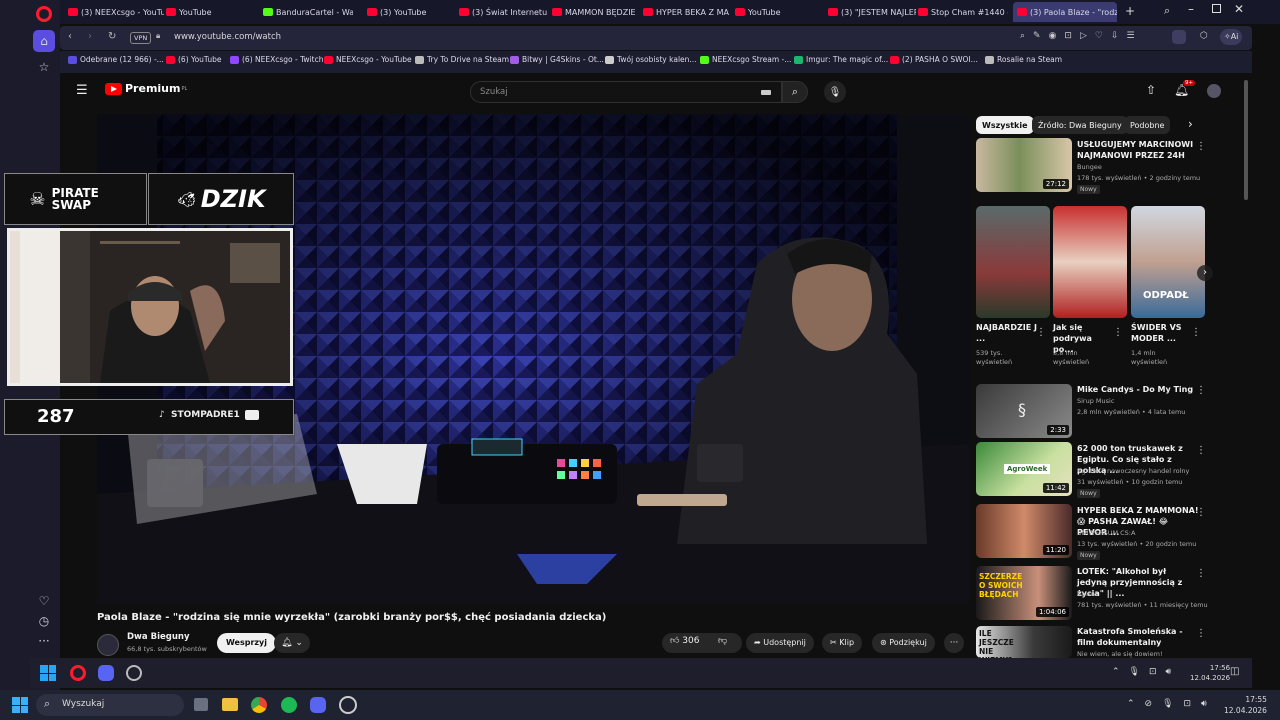 The height and width of the screenshot is (720, 1280). Describe the element at coordinates (44, 67) in the screenshot. I see `pinboard-icon: ☆` at that location.